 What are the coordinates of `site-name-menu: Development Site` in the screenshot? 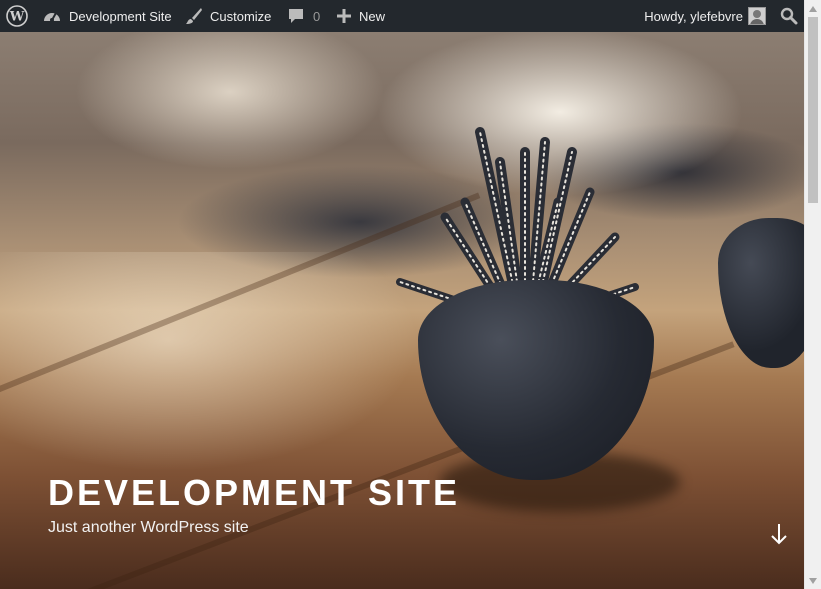 It's located at (107, 16).